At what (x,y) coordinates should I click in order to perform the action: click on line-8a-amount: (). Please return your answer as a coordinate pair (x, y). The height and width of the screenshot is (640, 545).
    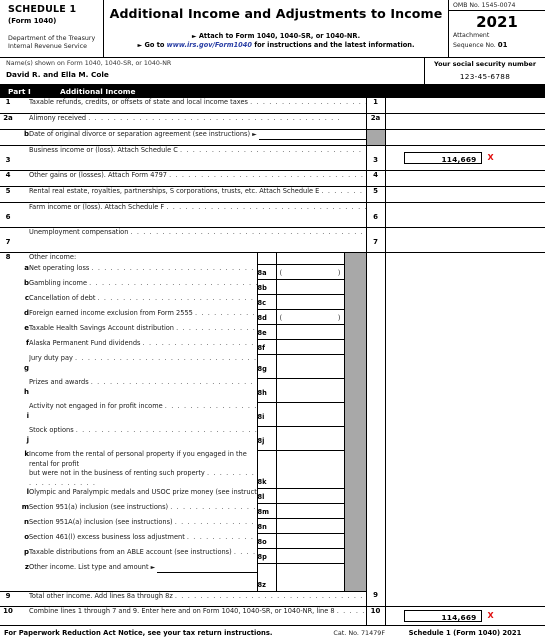
    Looking at the image, I should click on (309, 271).